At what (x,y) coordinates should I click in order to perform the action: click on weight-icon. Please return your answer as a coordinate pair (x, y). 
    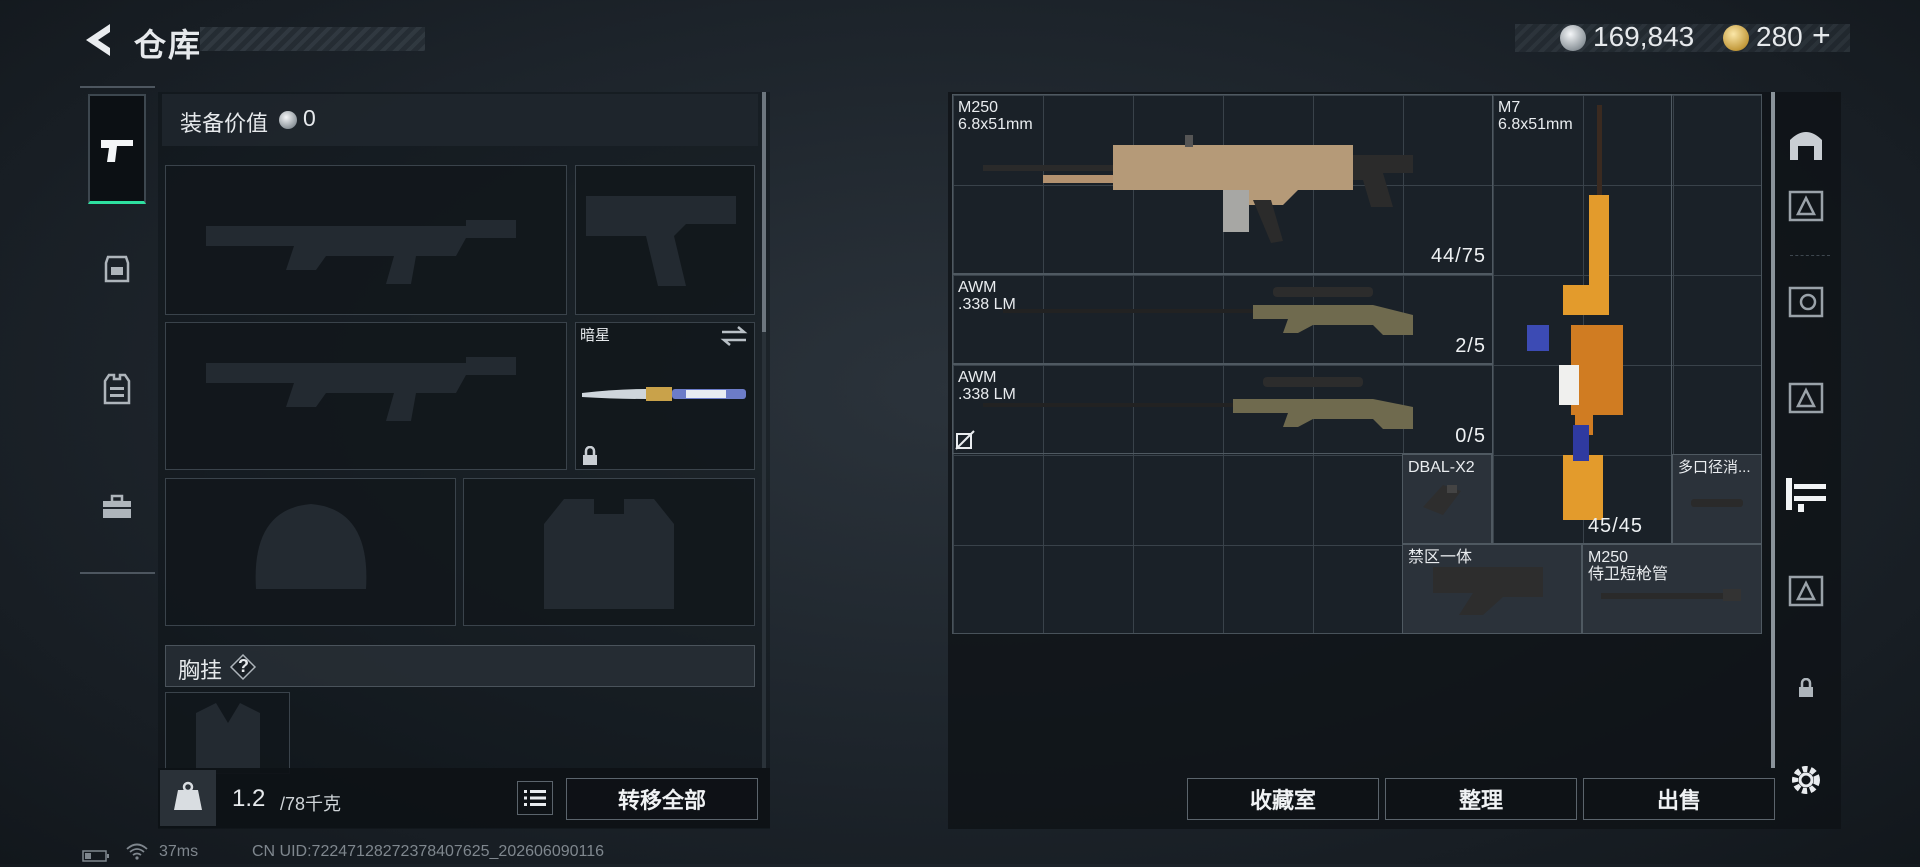
    Looking at the image, I should click on (188, 798).